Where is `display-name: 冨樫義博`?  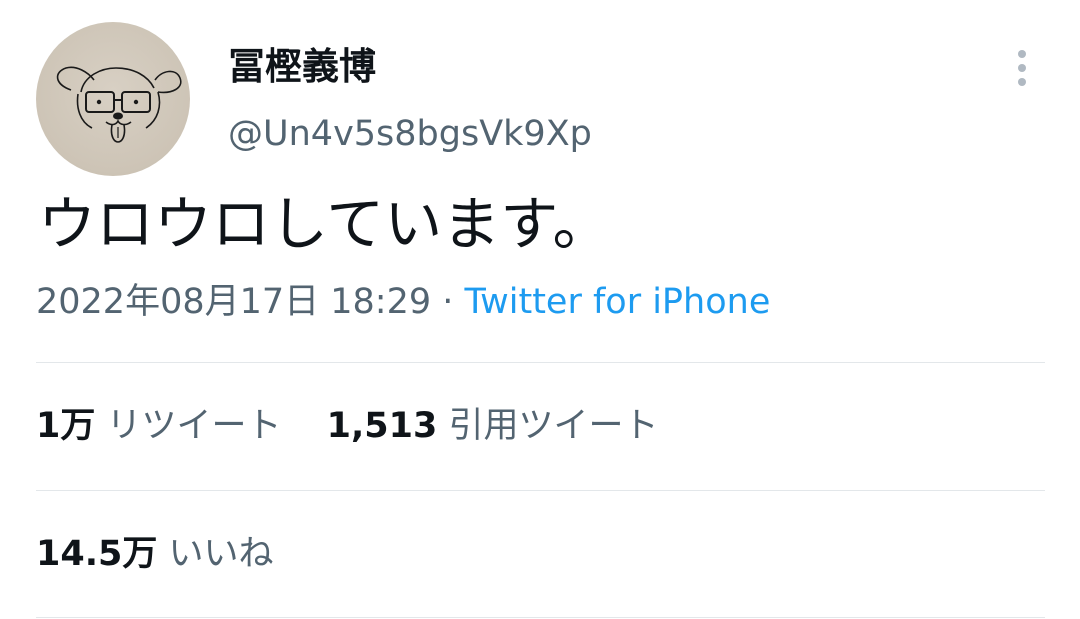 display-name: 冨樫義博 is located at coordinates (302, 67).